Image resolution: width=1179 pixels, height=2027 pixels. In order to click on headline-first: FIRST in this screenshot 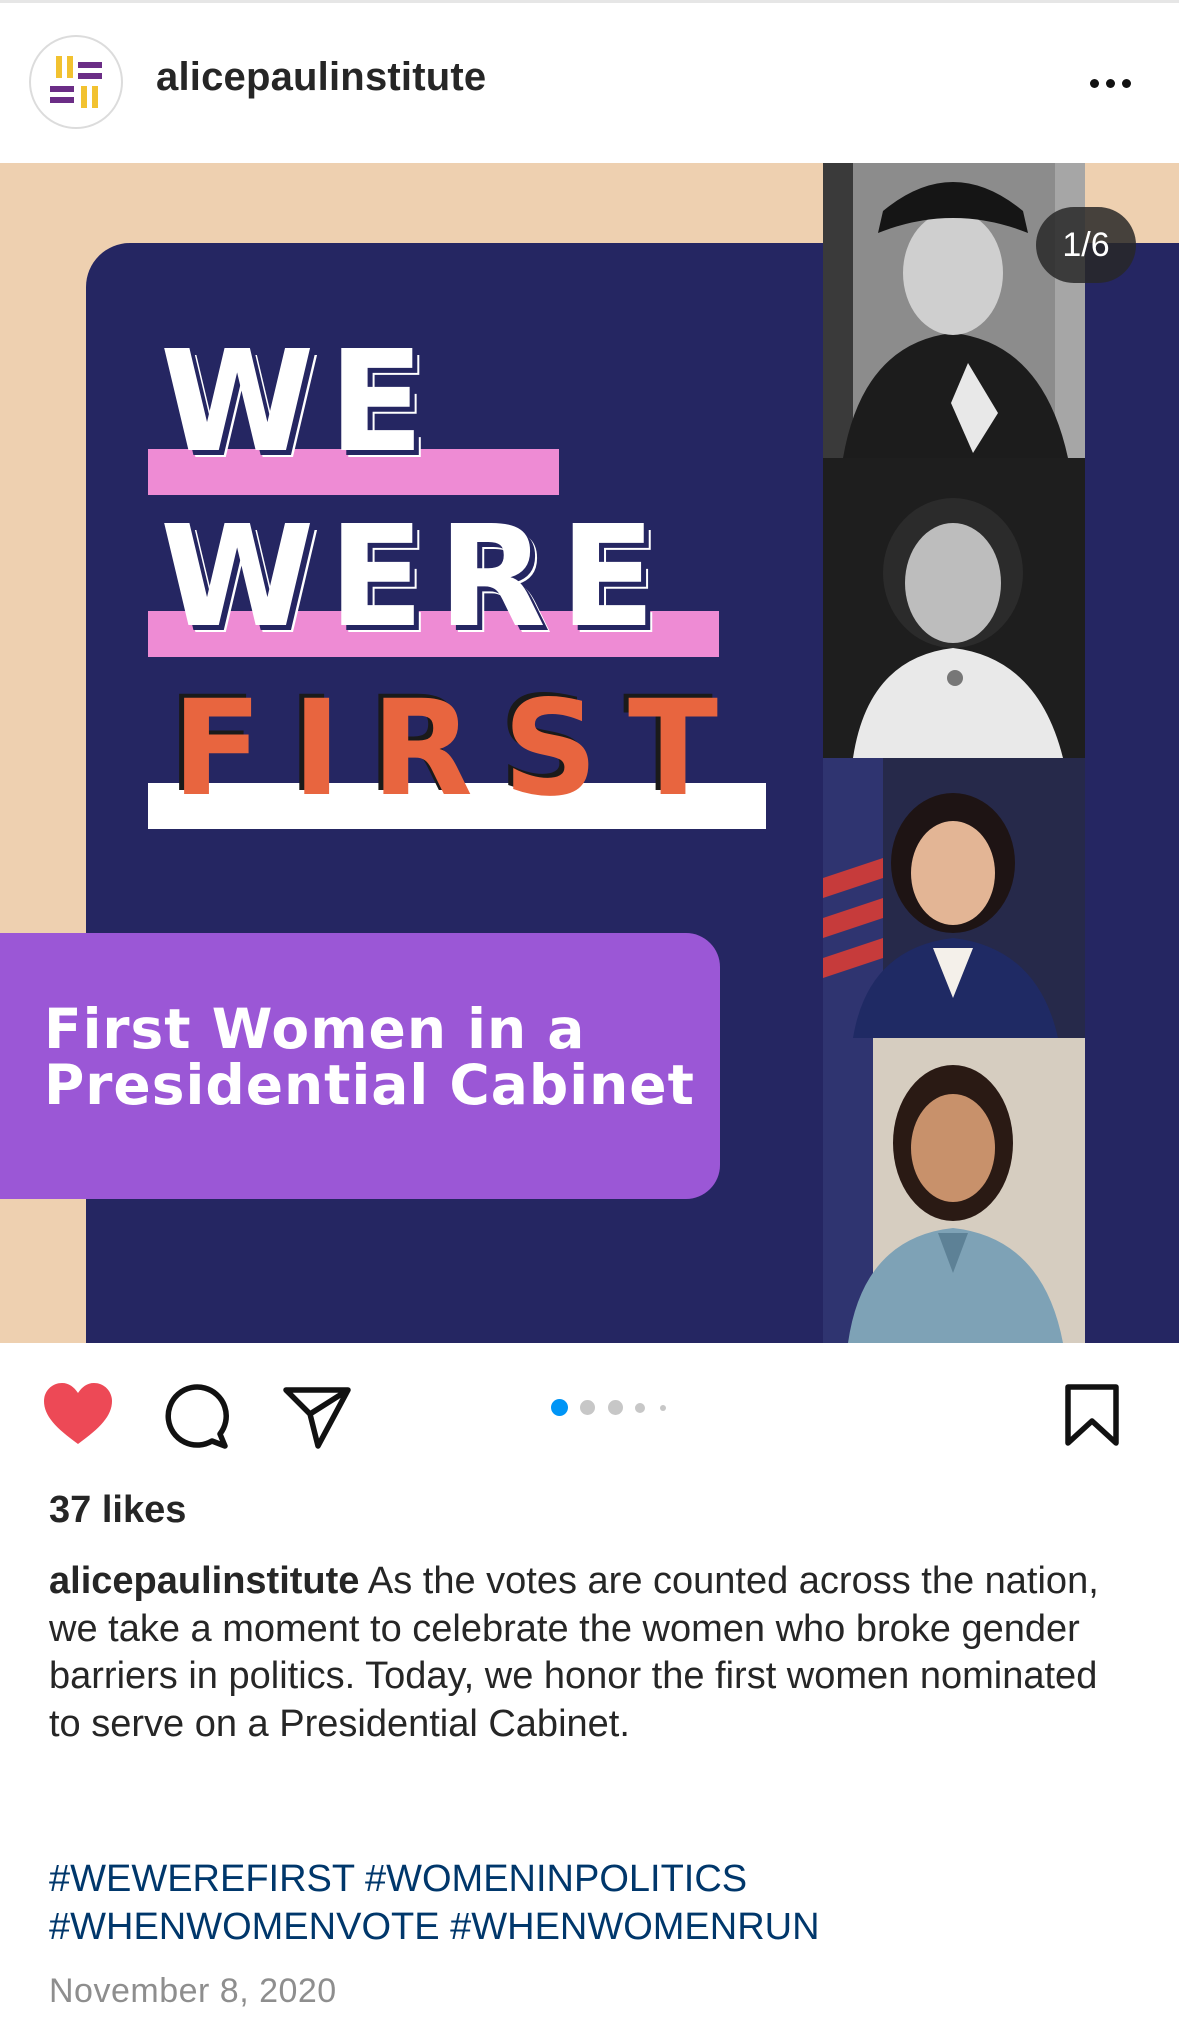, I will do `click(460, 749)`.